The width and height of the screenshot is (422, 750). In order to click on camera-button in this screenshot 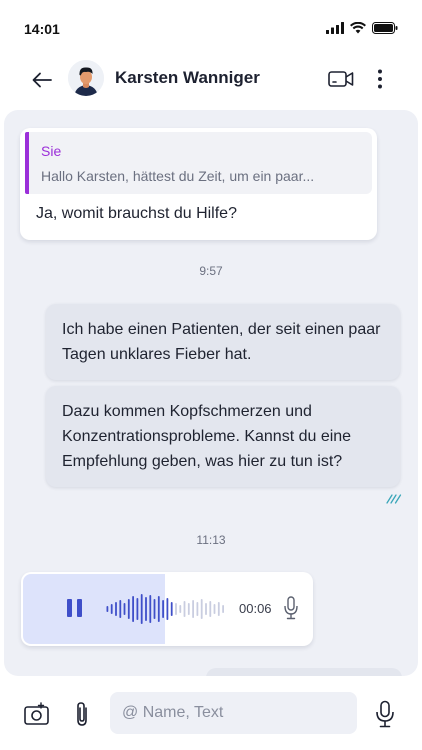, I will do `click(37, 714)`.